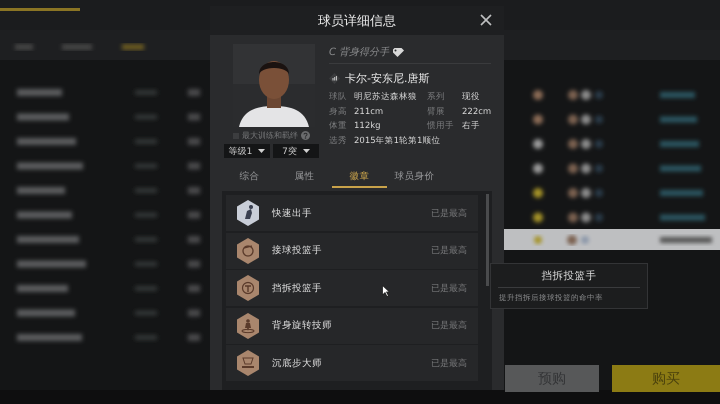 The height and width of the screenshot is (404, 720). Describe the element at coordinates (414, 178) in the screenshot. I see `tab: 球员身价` at that location.